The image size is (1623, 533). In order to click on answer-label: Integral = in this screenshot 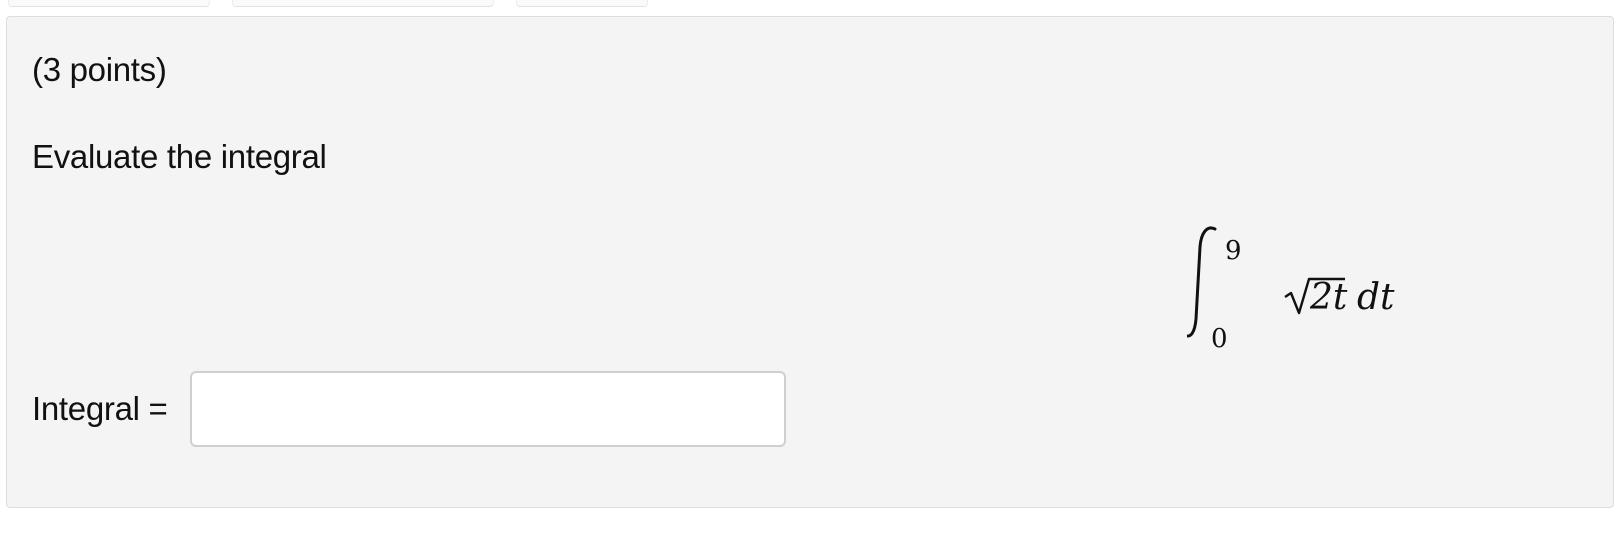, I will do `click(100, 408)`.